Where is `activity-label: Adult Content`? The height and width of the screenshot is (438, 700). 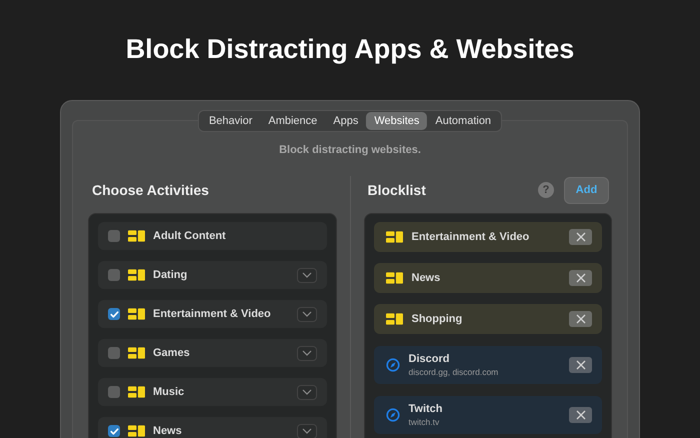
activity-label: Adult Content is located at coordinates (190, 236).